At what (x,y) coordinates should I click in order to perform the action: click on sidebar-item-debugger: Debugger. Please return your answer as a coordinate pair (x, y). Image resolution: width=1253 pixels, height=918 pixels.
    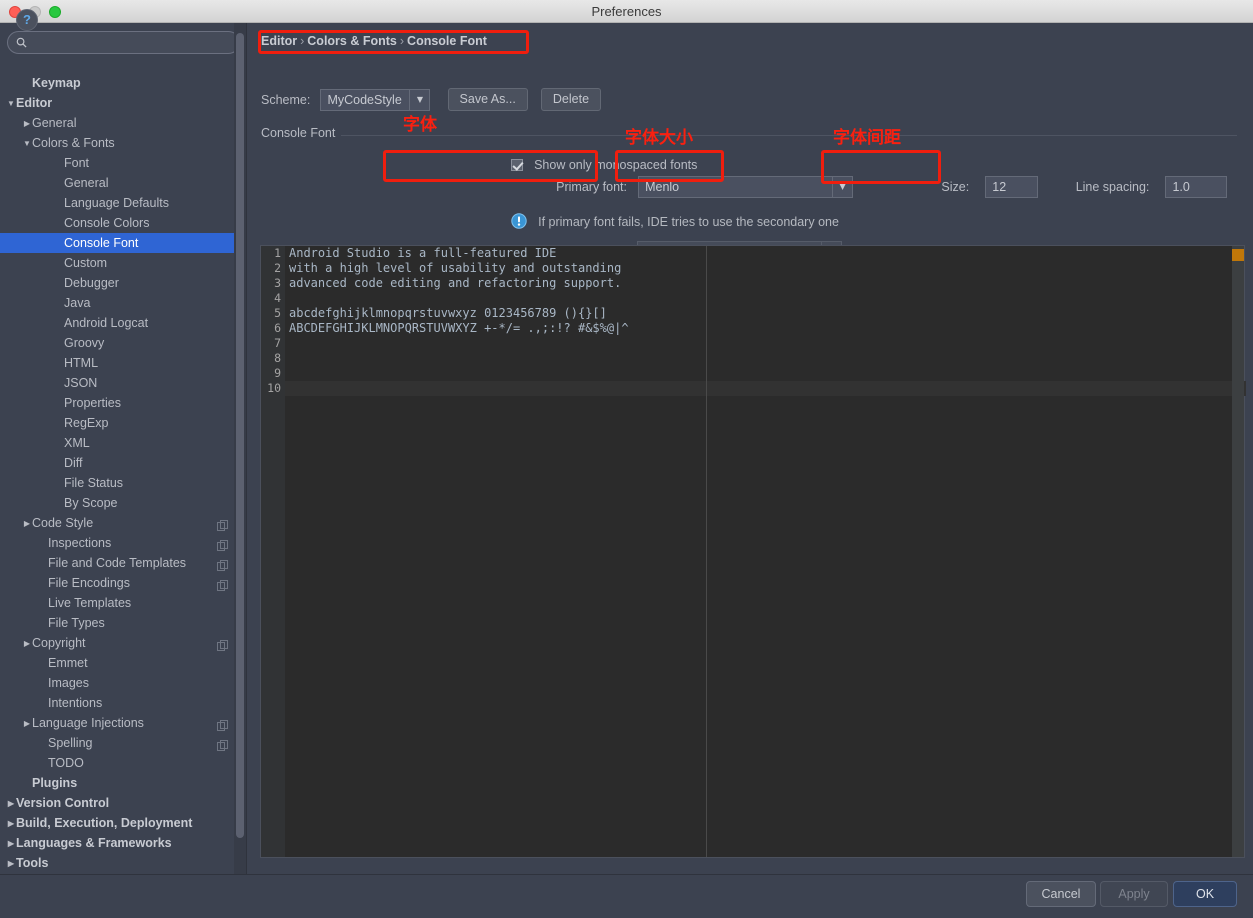
    Looking at the image, I should click on (120, 283).